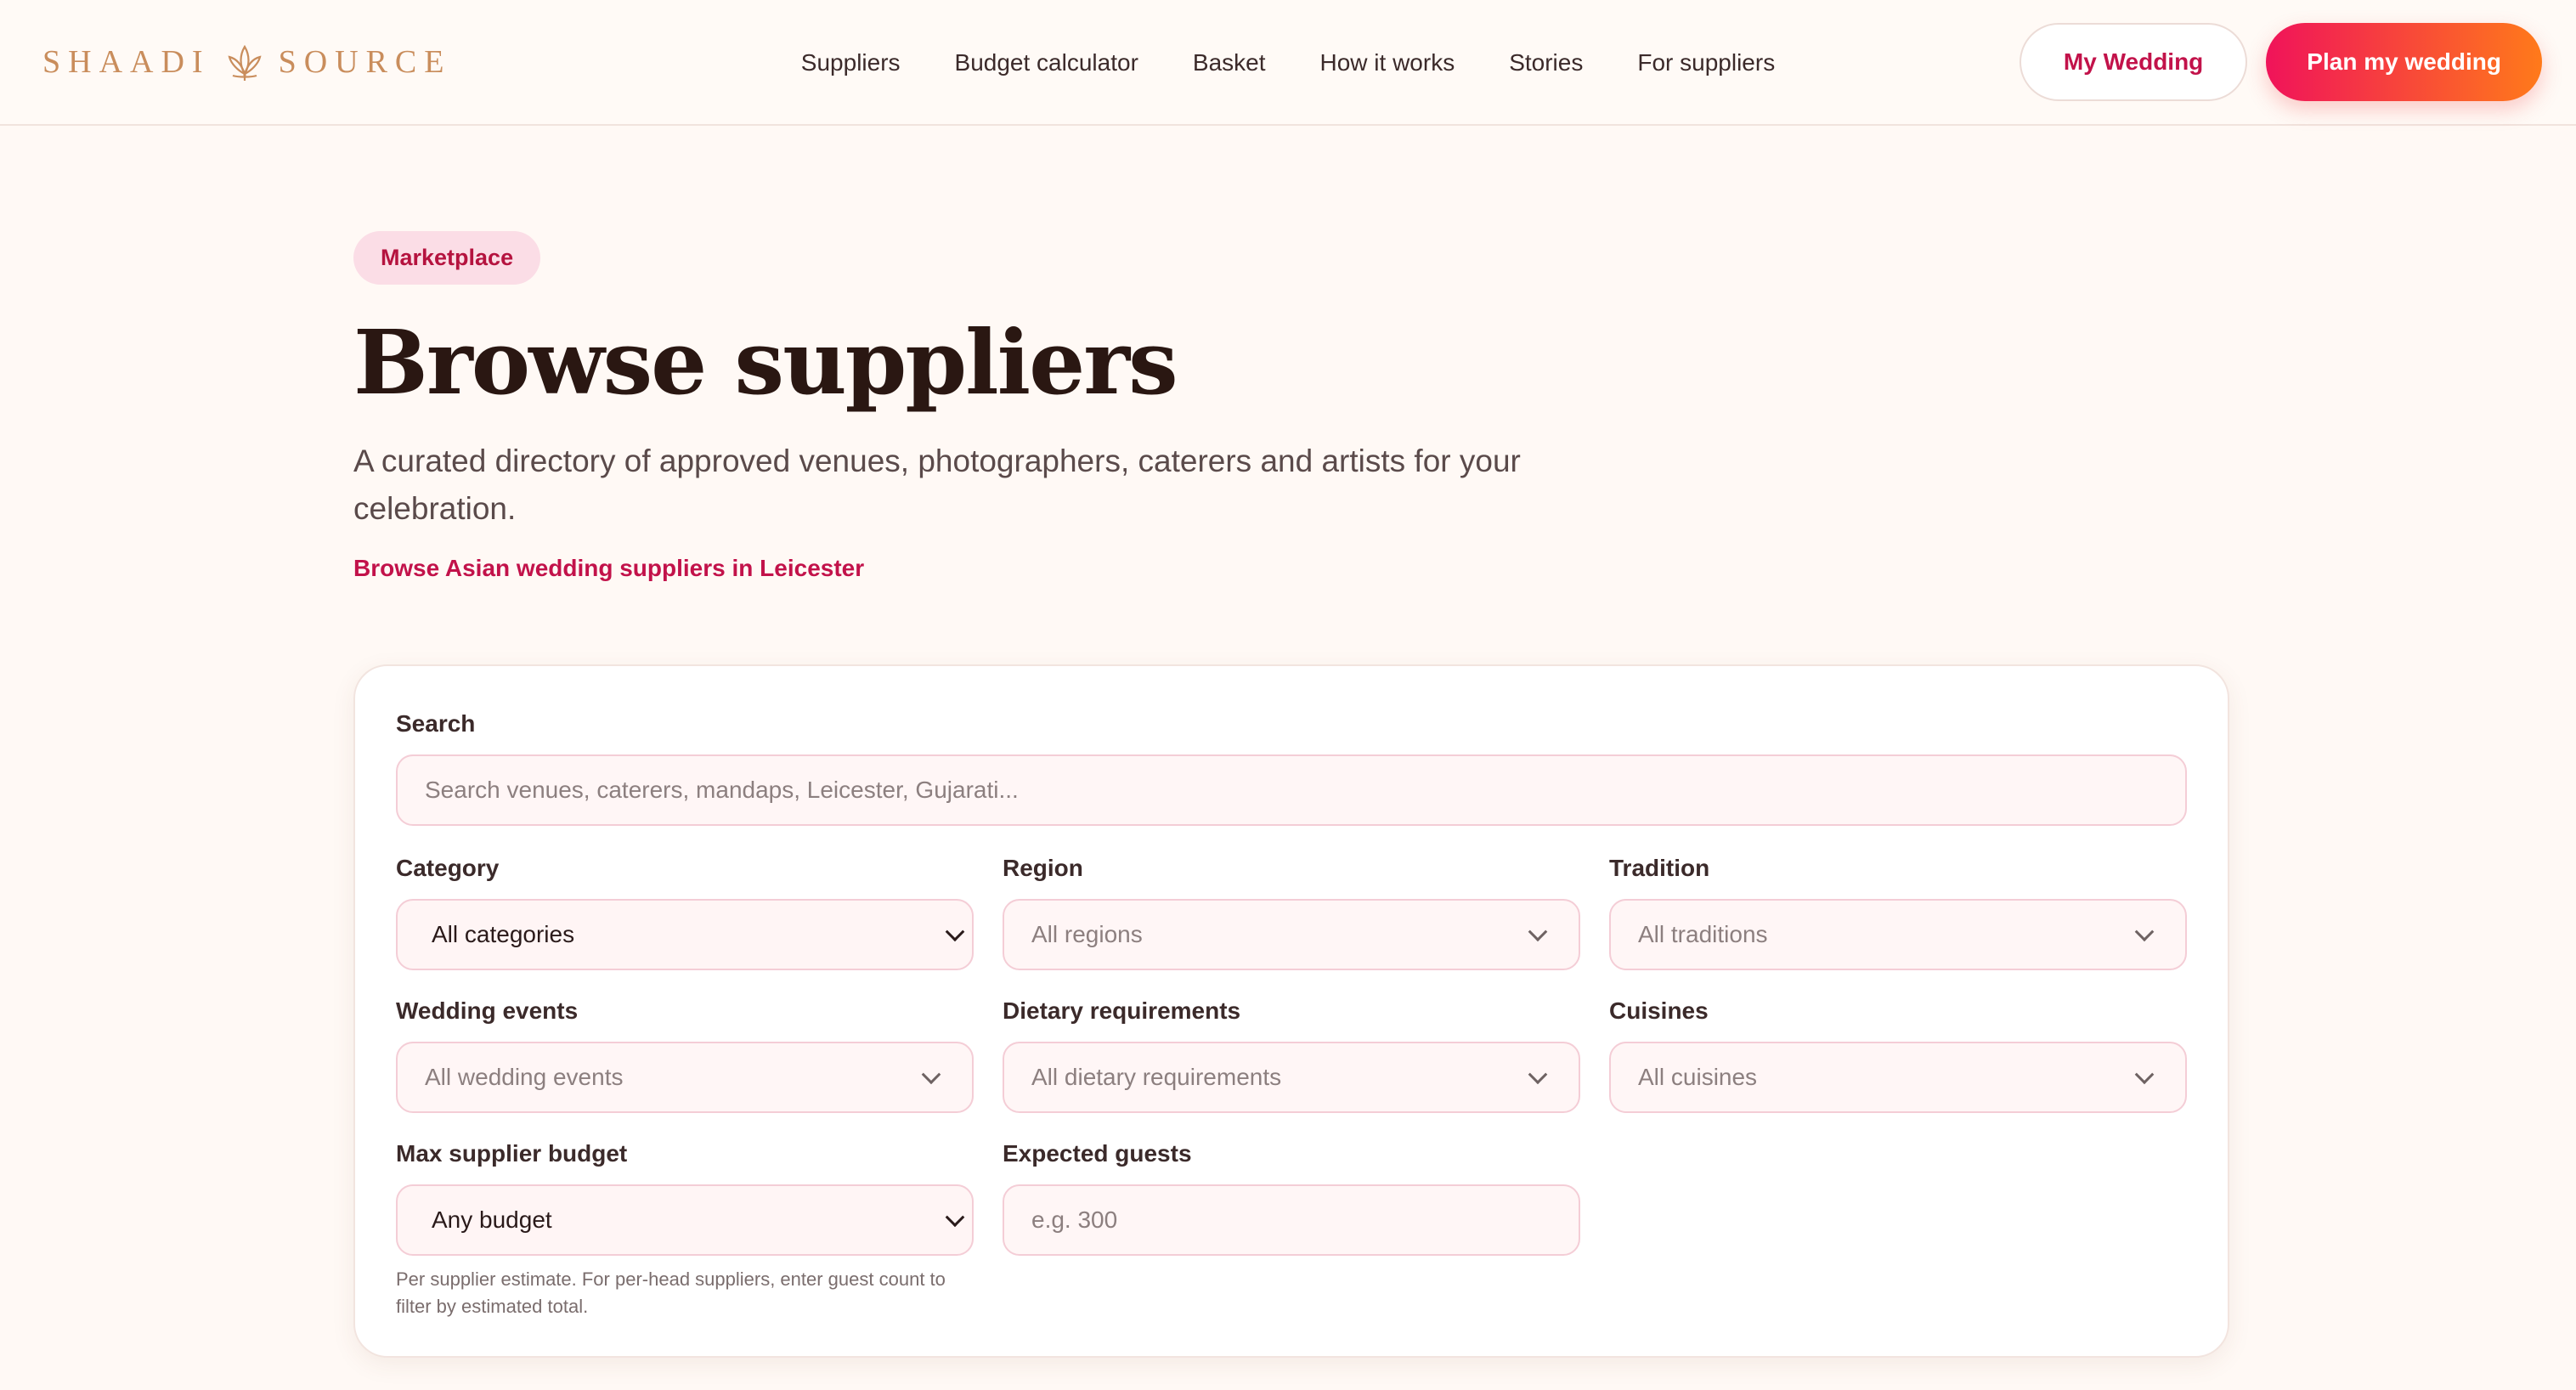 Image resolution: width=2576 pixels, height=1390 pixels. What do you see at coordinates (1659, 1010) in the screenshot?
I see `cuisines-label: Cuisines` at bounding box center [1659, 1010].